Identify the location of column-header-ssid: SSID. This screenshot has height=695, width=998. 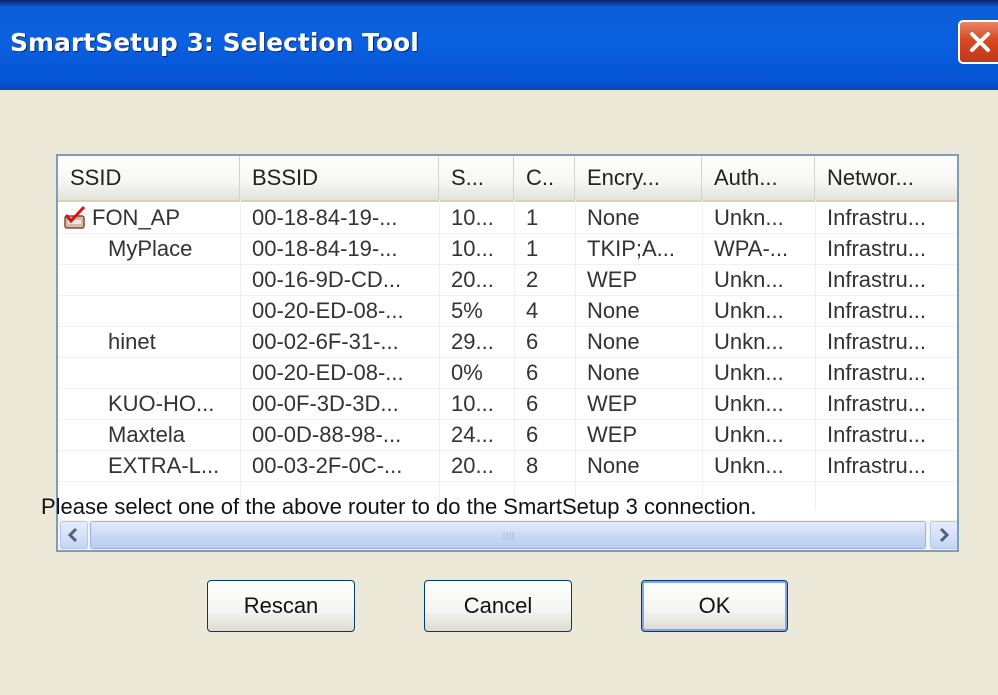
(149, 178).